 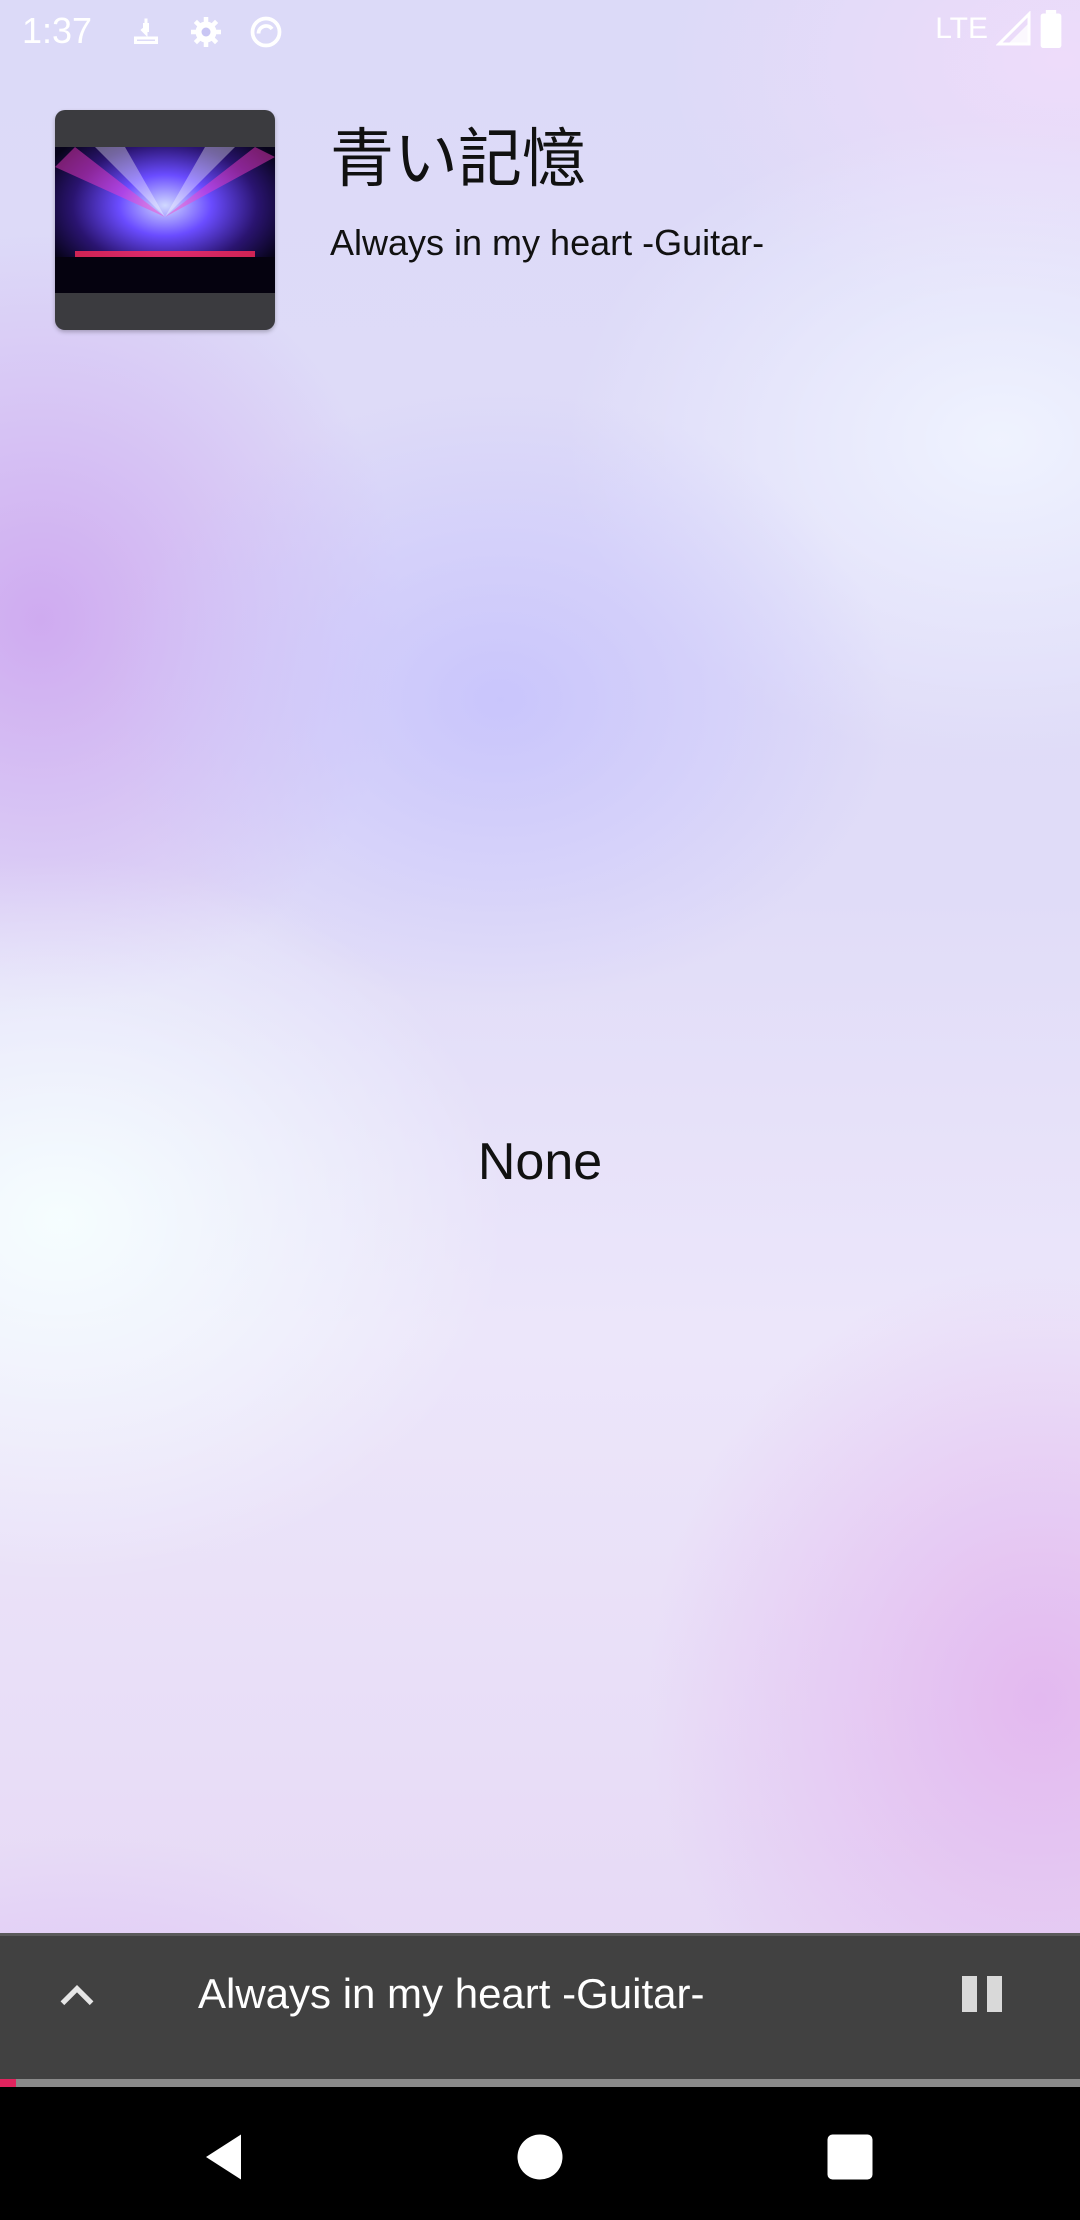 What do you see at coordinates (266, 32) in the screenshot?
I see `sync-icon` at bounding box center [266, 32].